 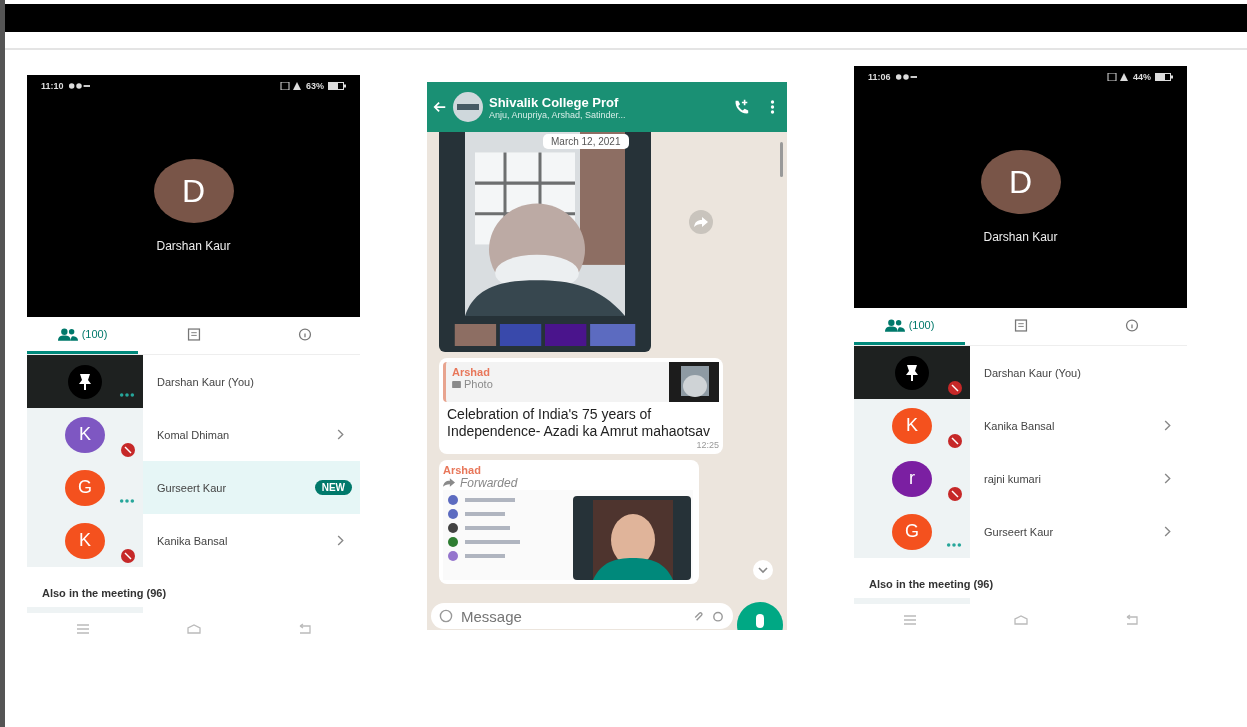 I want to click on sender-name: Arshad, so click(x=462, y=469).